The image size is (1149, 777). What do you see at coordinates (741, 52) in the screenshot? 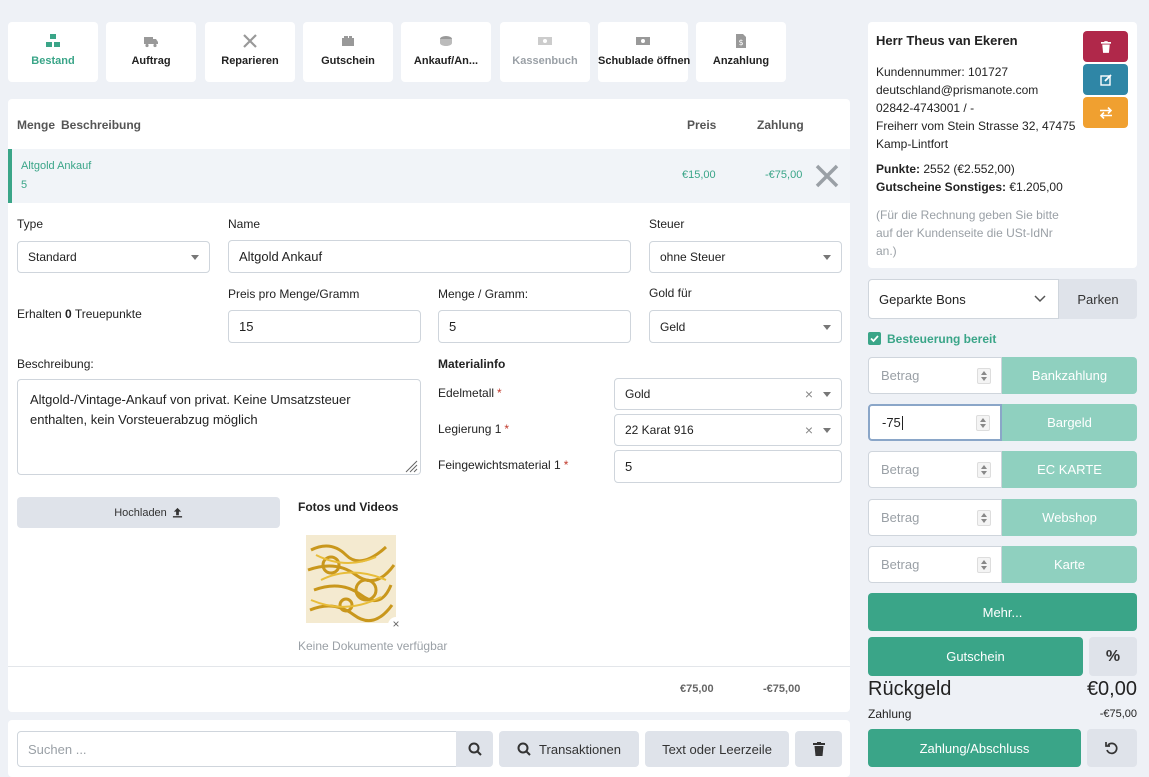
I see `tile-anzahlung: $ Anzahlung` at bounding box center [741, 52].